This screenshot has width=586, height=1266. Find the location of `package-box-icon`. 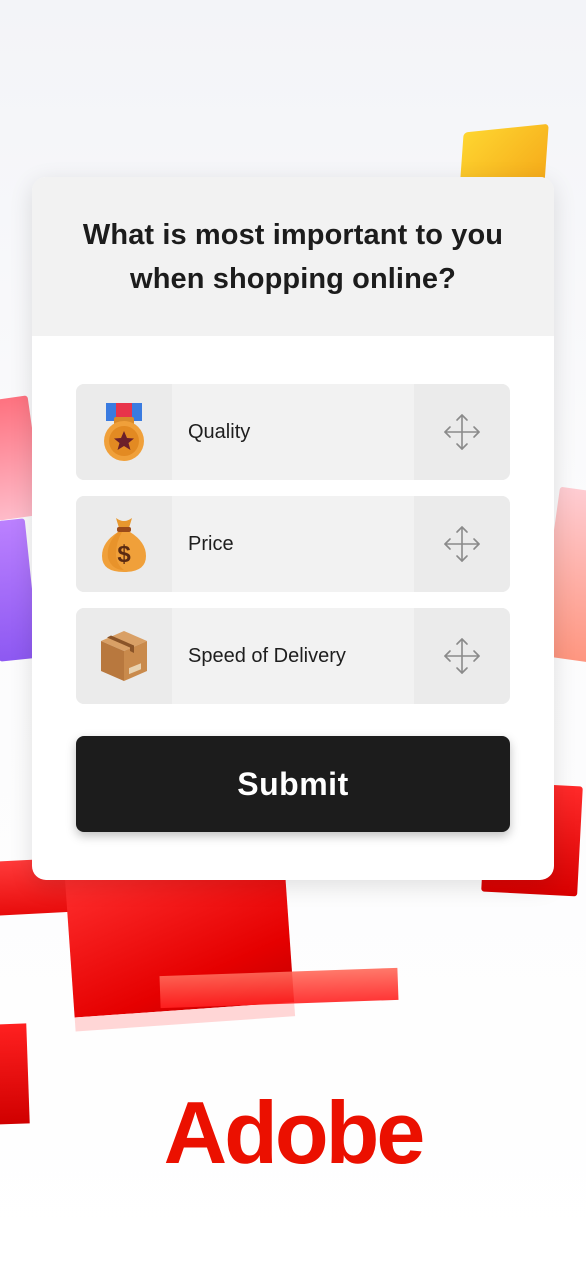

package-box-icon is located at coordinates (124, 656).